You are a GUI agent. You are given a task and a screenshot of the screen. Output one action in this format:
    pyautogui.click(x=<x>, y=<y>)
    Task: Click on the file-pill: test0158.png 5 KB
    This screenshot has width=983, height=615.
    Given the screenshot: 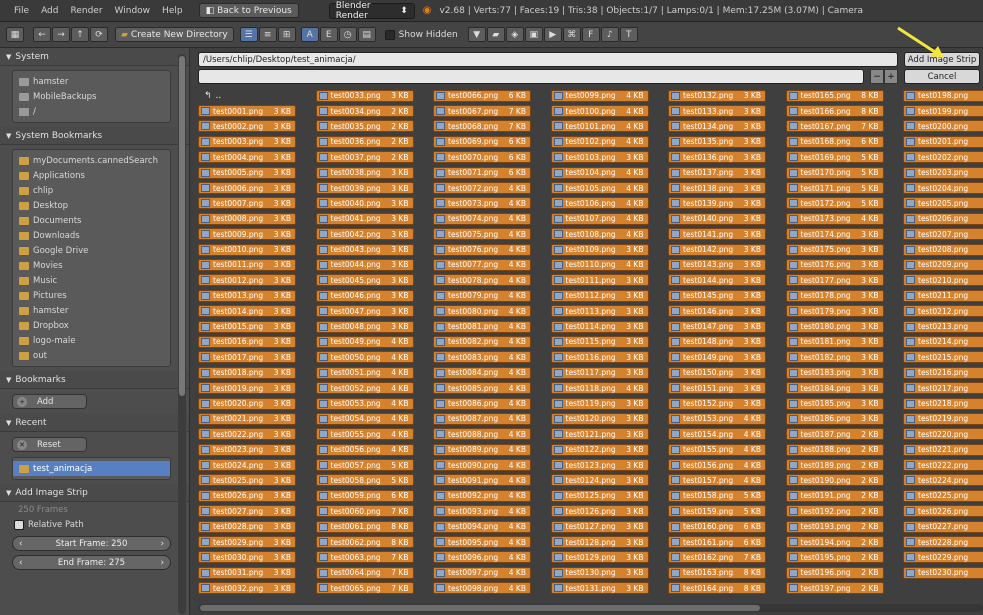 What is the action you would take?
    pyautogui.click(x=717, y=495)
    